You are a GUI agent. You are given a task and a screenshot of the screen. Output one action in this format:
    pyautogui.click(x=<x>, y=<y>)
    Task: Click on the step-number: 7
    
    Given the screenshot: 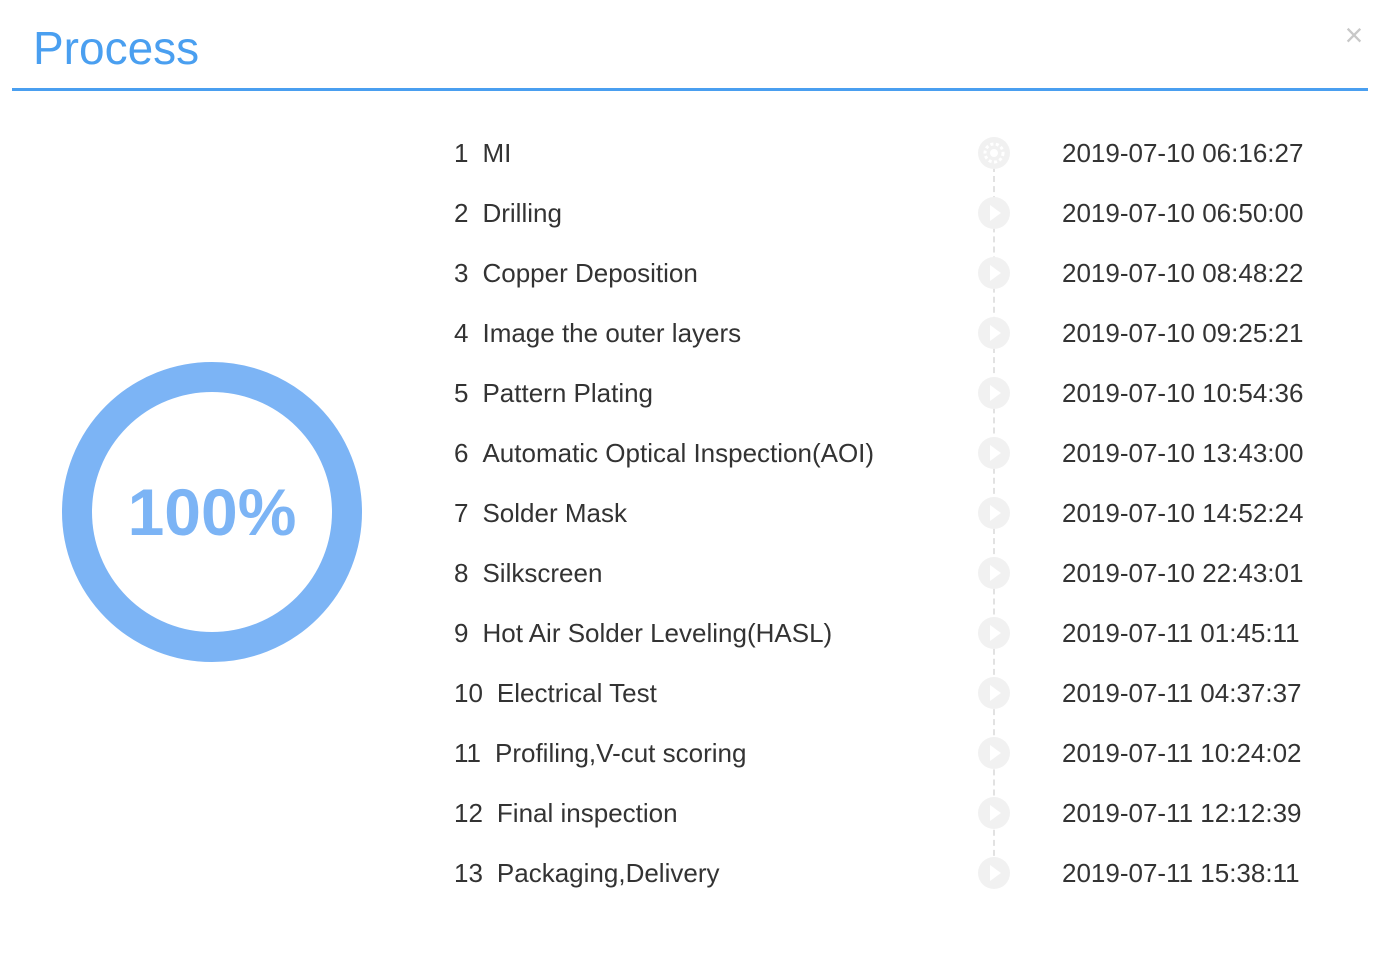 What is the action you would take?
    pyautogui.click(x=461, y=513)
    